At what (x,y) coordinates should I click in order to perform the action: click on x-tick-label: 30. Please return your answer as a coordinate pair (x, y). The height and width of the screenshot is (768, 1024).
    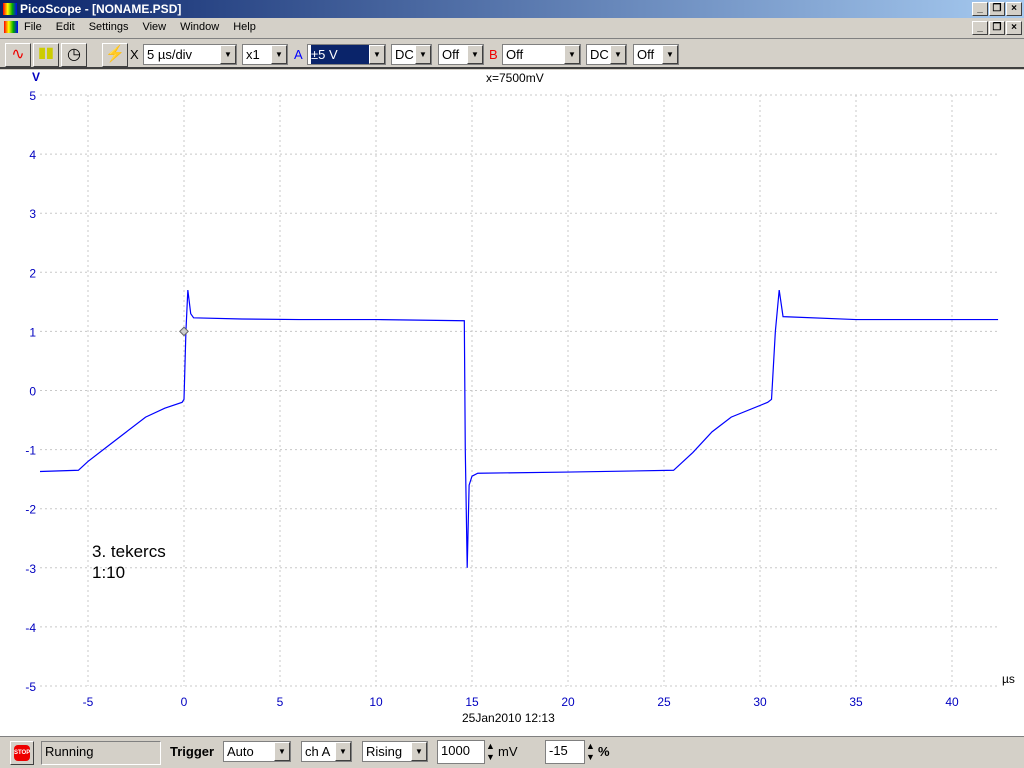
    Looking at the image, I should click on (760, 702).